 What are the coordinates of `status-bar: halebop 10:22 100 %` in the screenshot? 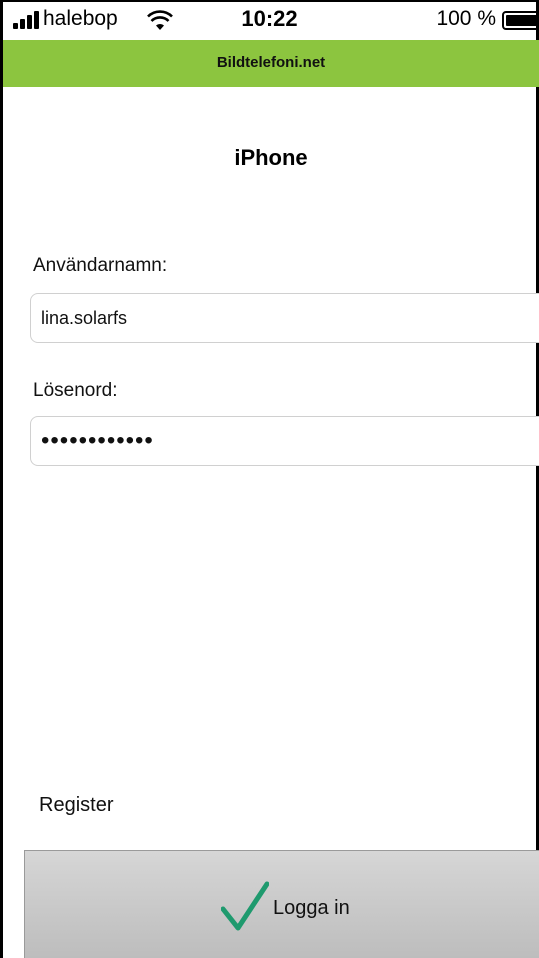 It's located at (271, 20).